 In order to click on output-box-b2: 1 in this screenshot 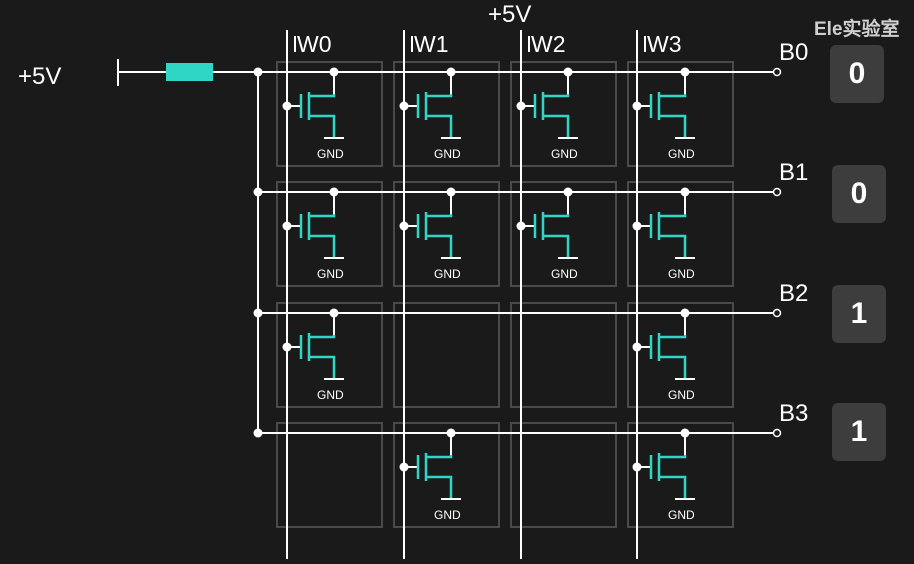, I will do `click(859, 314)`.